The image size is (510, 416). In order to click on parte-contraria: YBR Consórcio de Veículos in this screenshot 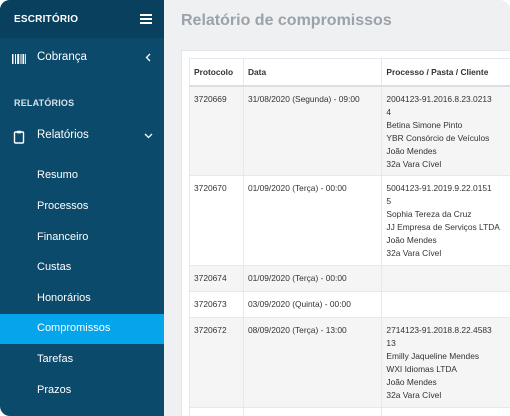, I will do `click(438, 137)`.